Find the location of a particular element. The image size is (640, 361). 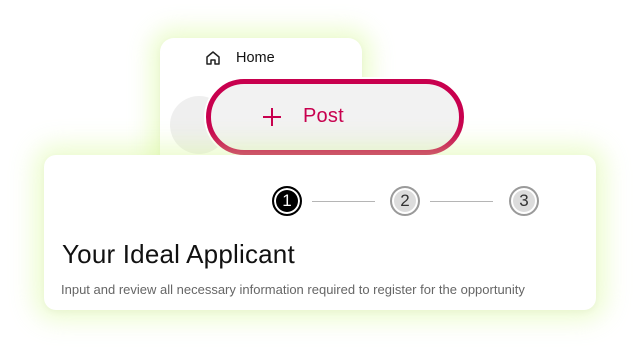

step-3: 3 is located at coordinates (524, 201).